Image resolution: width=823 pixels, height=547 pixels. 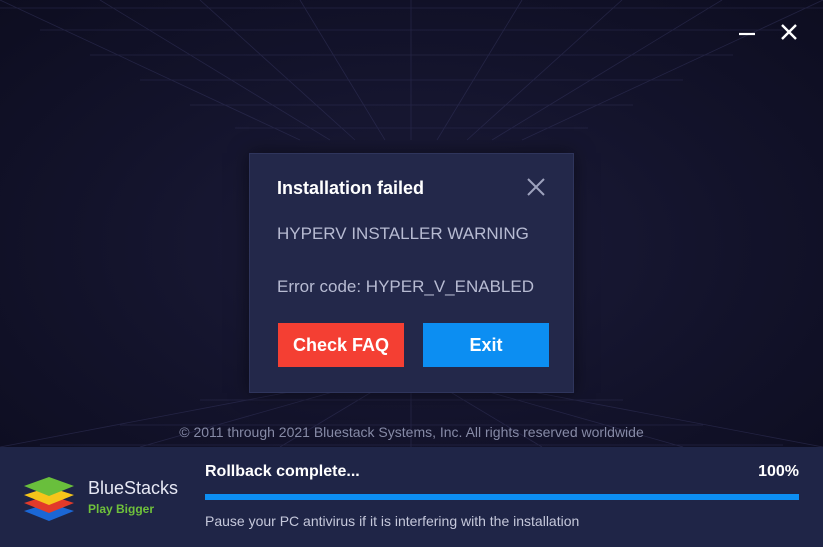 I want to click on brand-name: BlueStacks, so click(x=133, y=488).